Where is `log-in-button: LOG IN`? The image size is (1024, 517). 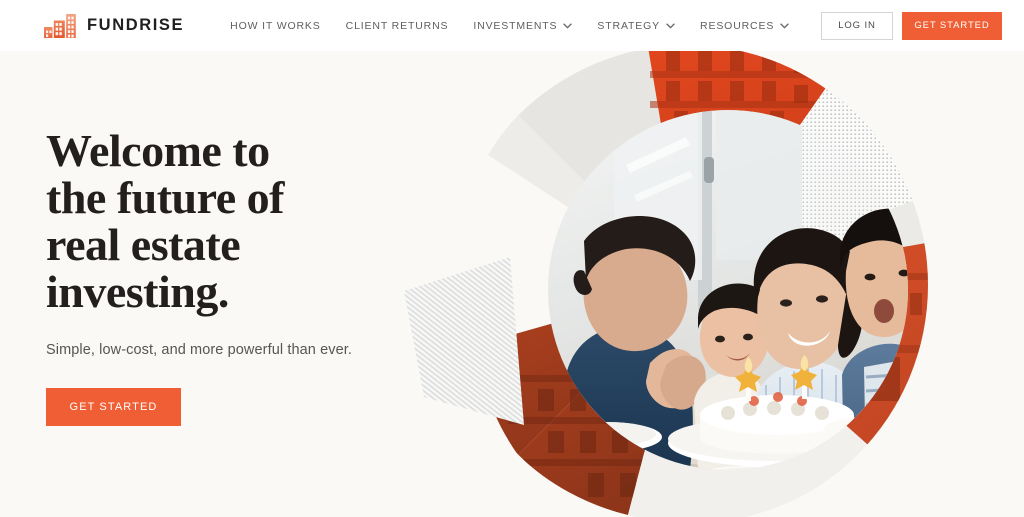
log-in-button: LOG IN is located at coordinates (857, 25).